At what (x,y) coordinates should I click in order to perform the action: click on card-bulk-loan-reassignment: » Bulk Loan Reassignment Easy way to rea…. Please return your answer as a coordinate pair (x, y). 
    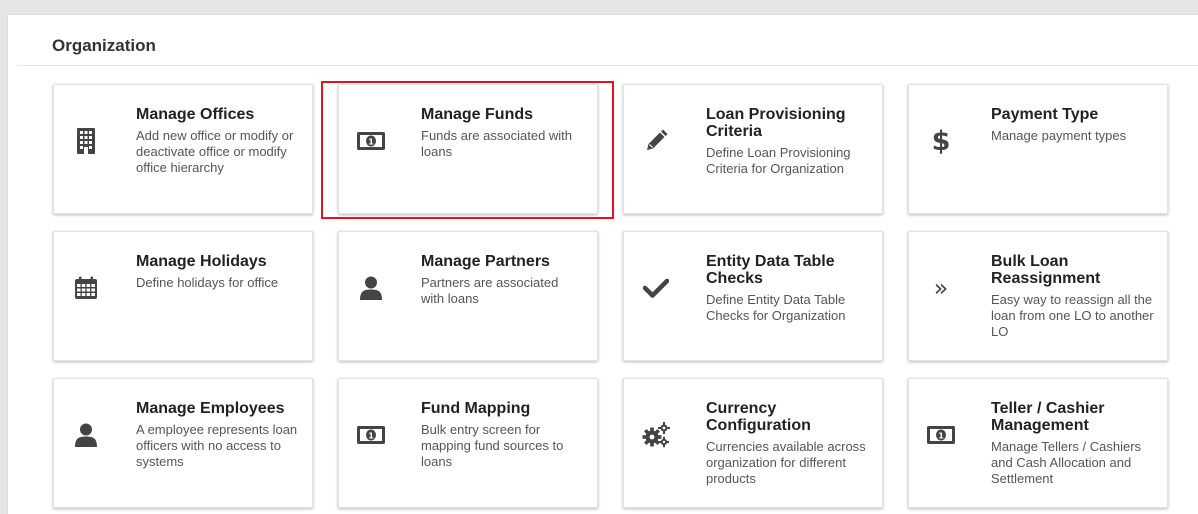
    Looking at the image, I should click on (1038, 296).